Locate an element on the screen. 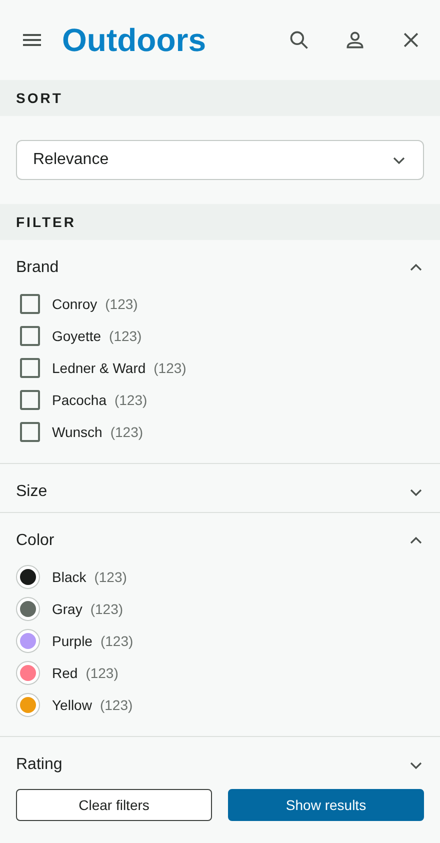 This screenshot has height=843, width=440. search-icon is located at coordinates (299, 40).